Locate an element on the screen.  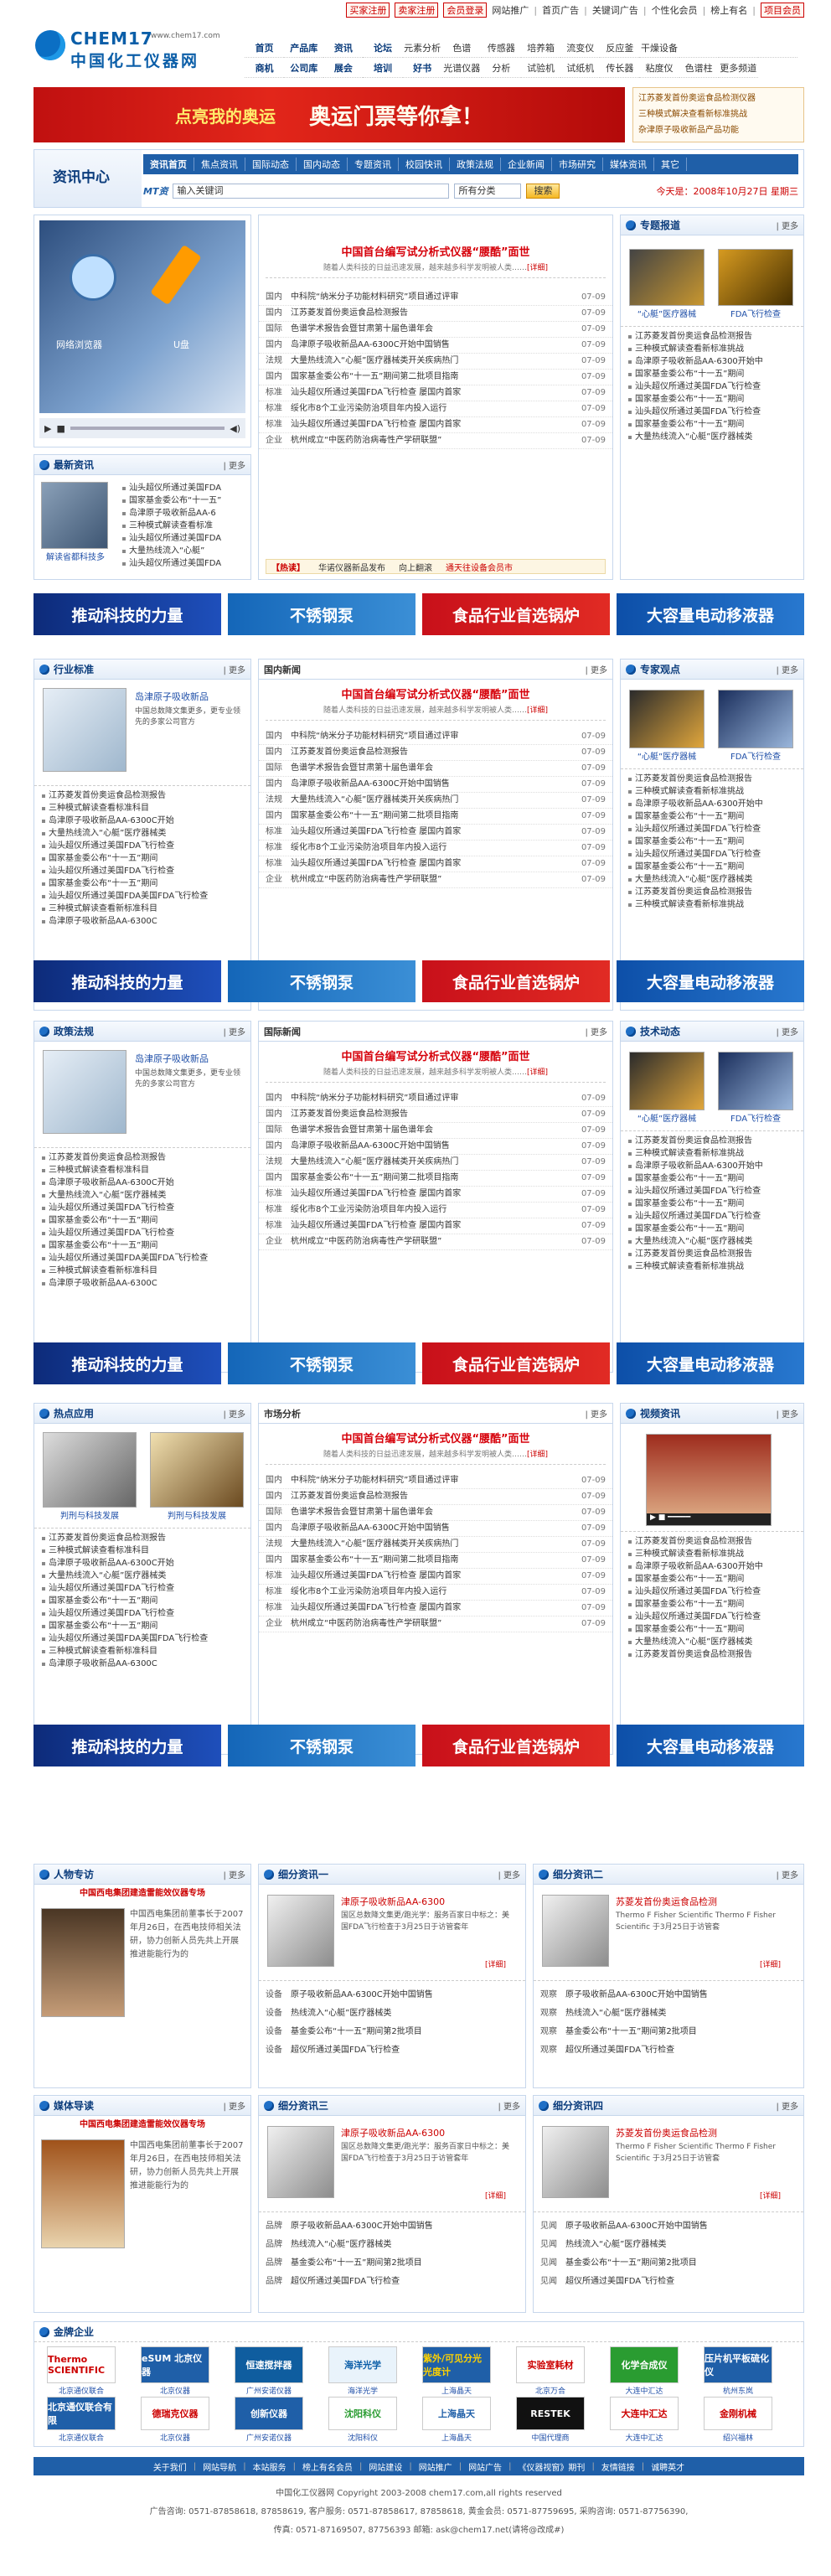
table-row: 观察 原子吸收新品AA-6300C开始中国销售 is located at coordinates (668, 1995).